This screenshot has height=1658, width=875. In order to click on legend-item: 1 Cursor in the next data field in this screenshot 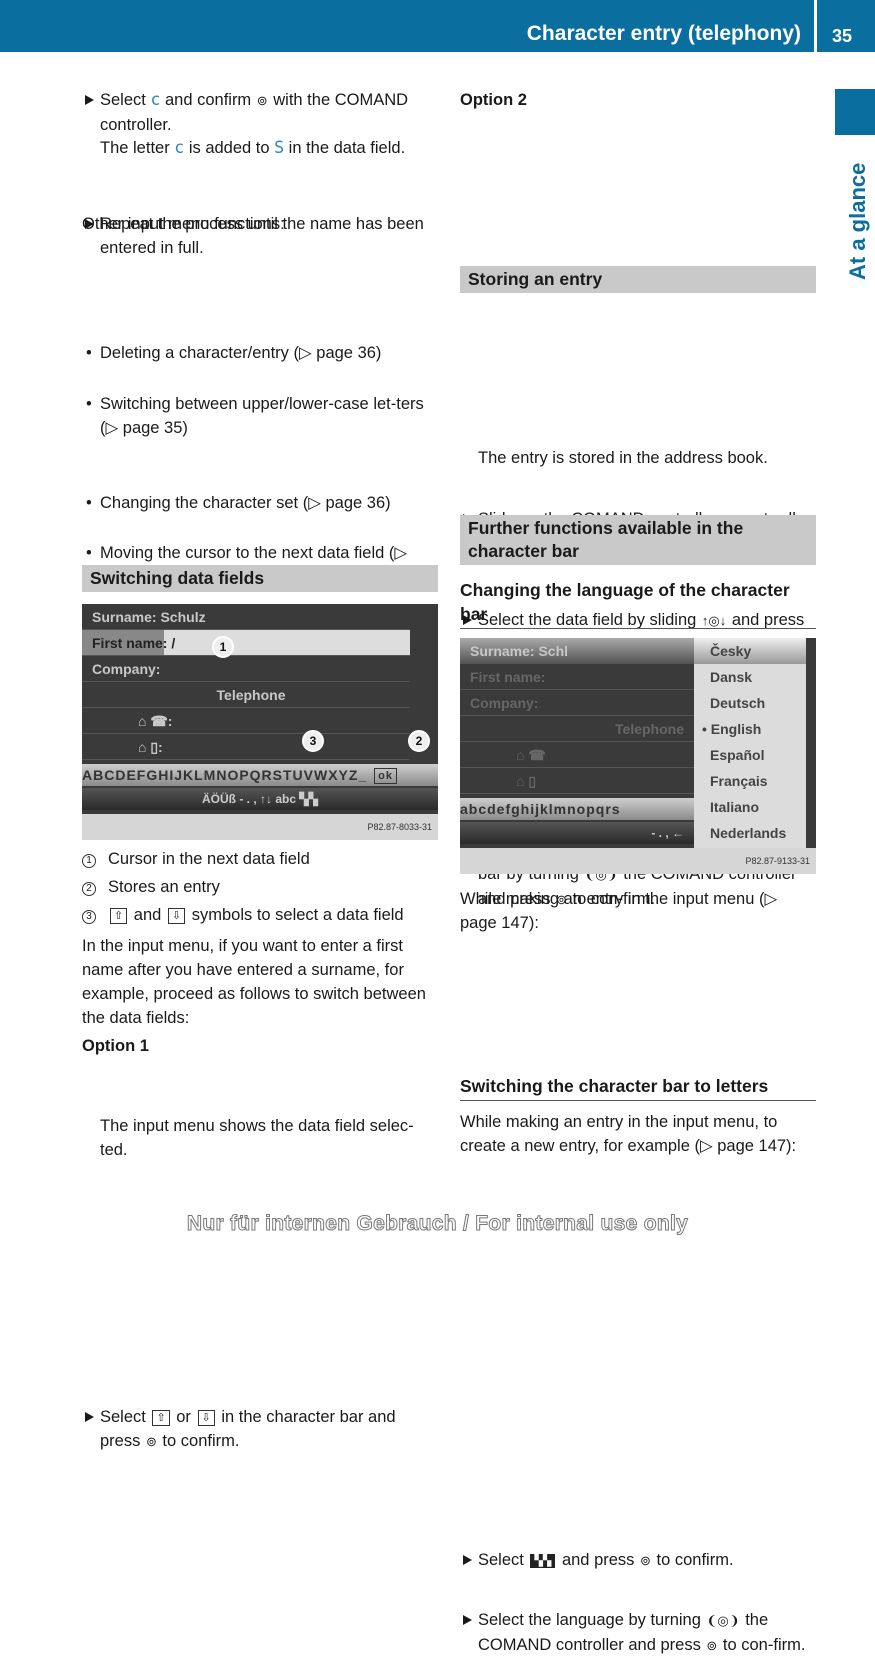, I will do `click(260, 859)`.